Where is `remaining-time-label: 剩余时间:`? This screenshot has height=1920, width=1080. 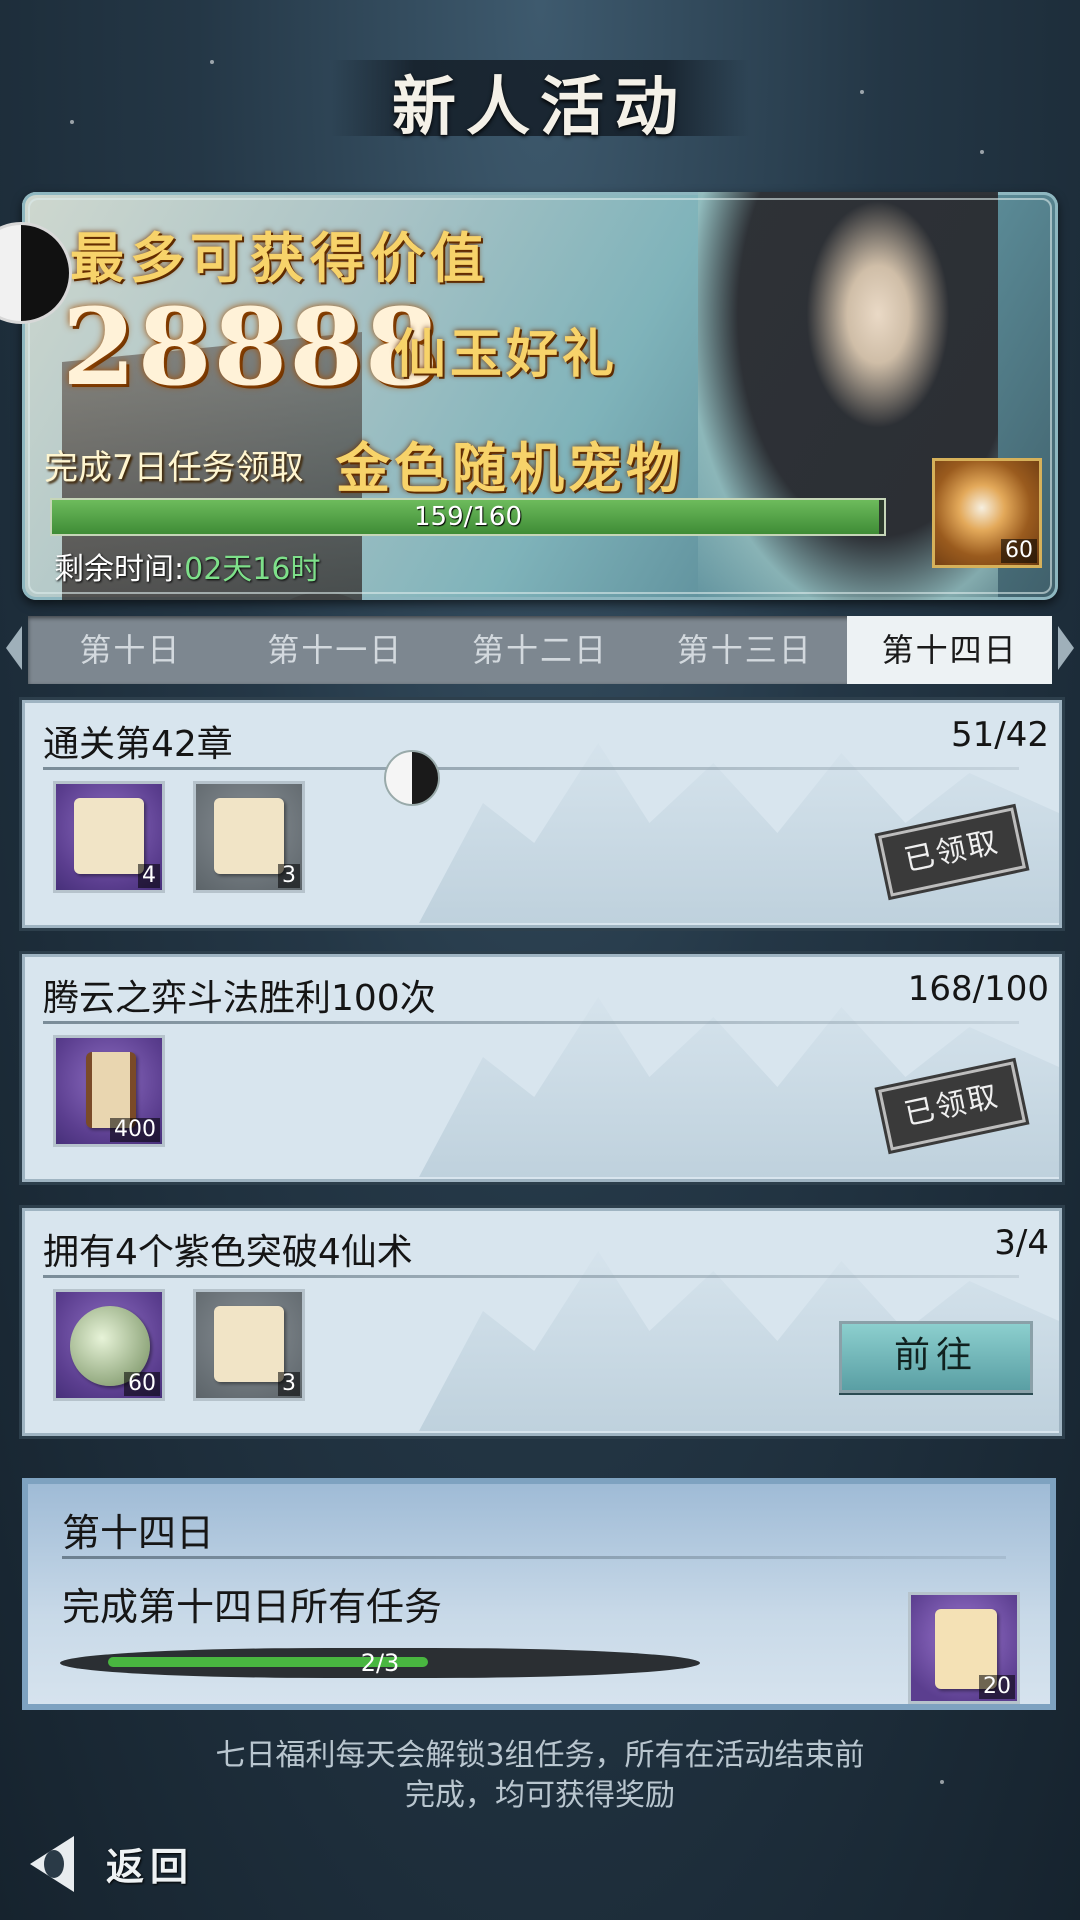
remaining-time-label: 剩余时间: is located at coordinates (119, 569).